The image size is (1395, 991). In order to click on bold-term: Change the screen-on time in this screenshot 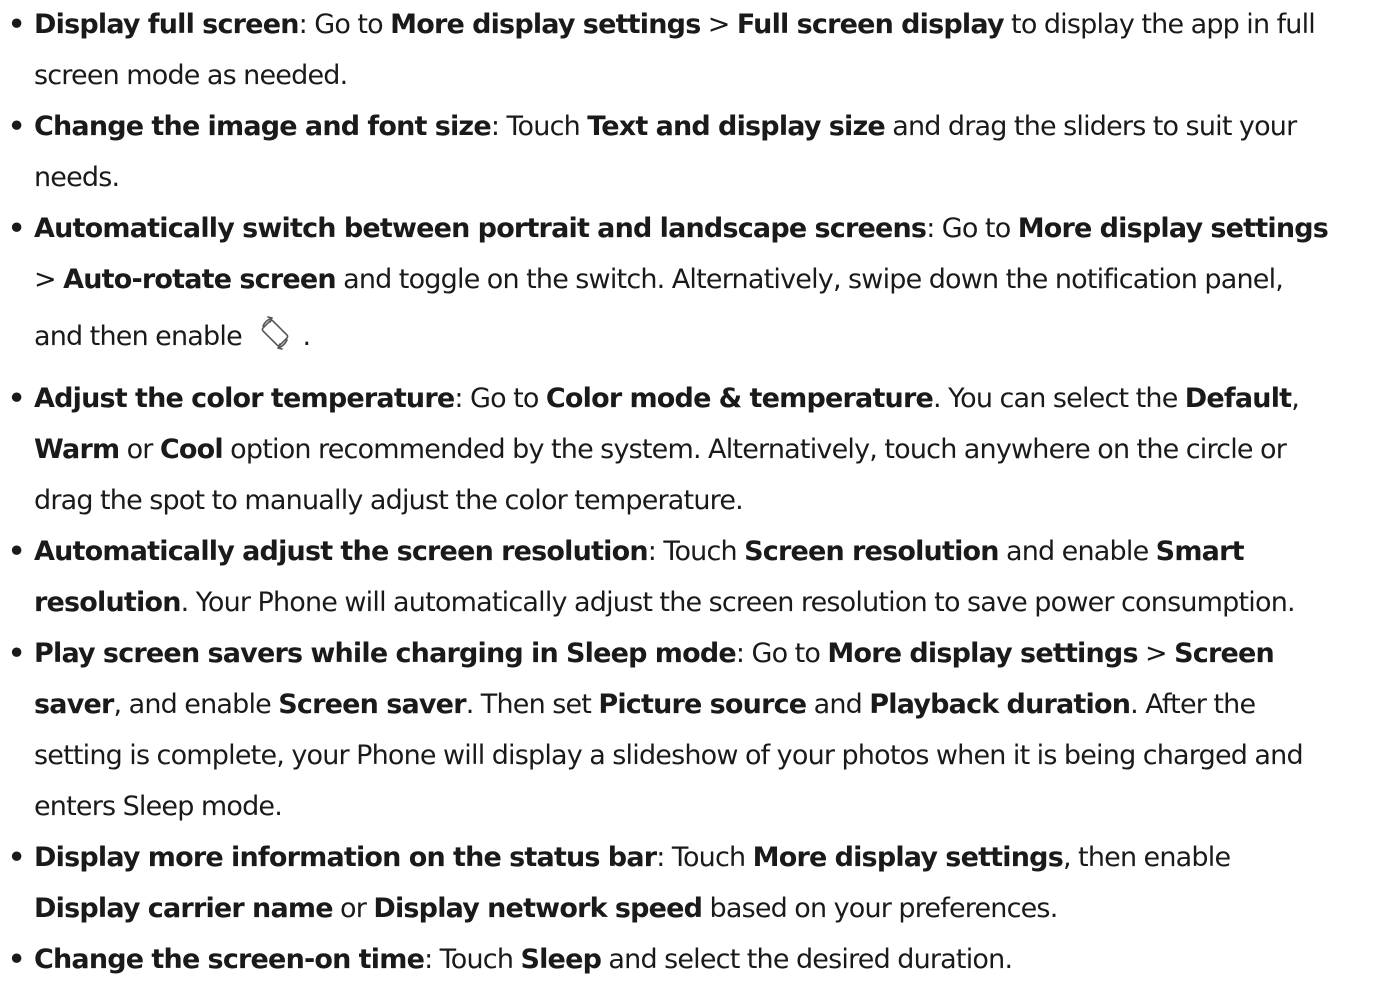, I will do `click(229, 959)`.